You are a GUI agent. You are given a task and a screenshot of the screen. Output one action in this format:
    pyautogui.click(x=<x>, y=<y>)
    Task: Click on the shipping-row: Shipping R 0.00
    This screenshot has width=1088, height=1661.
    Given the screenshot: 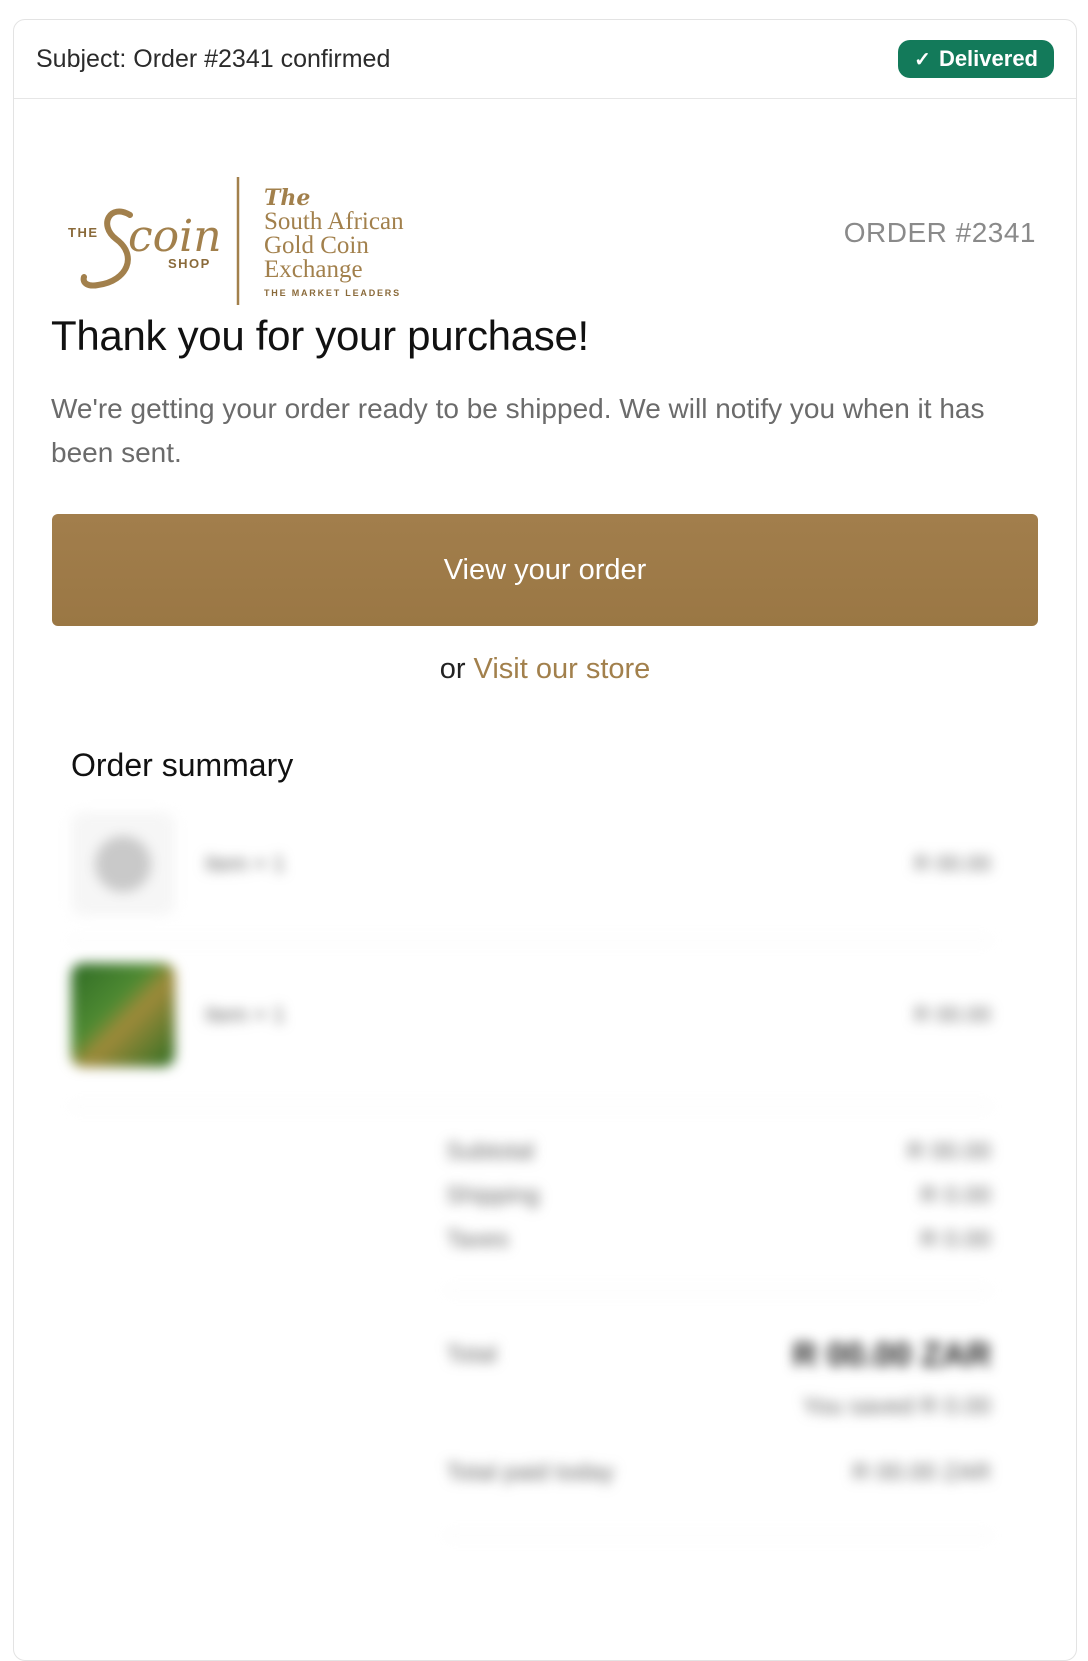 What is the action you would take?
    pyautogui.click(x=718, y=1196)
    